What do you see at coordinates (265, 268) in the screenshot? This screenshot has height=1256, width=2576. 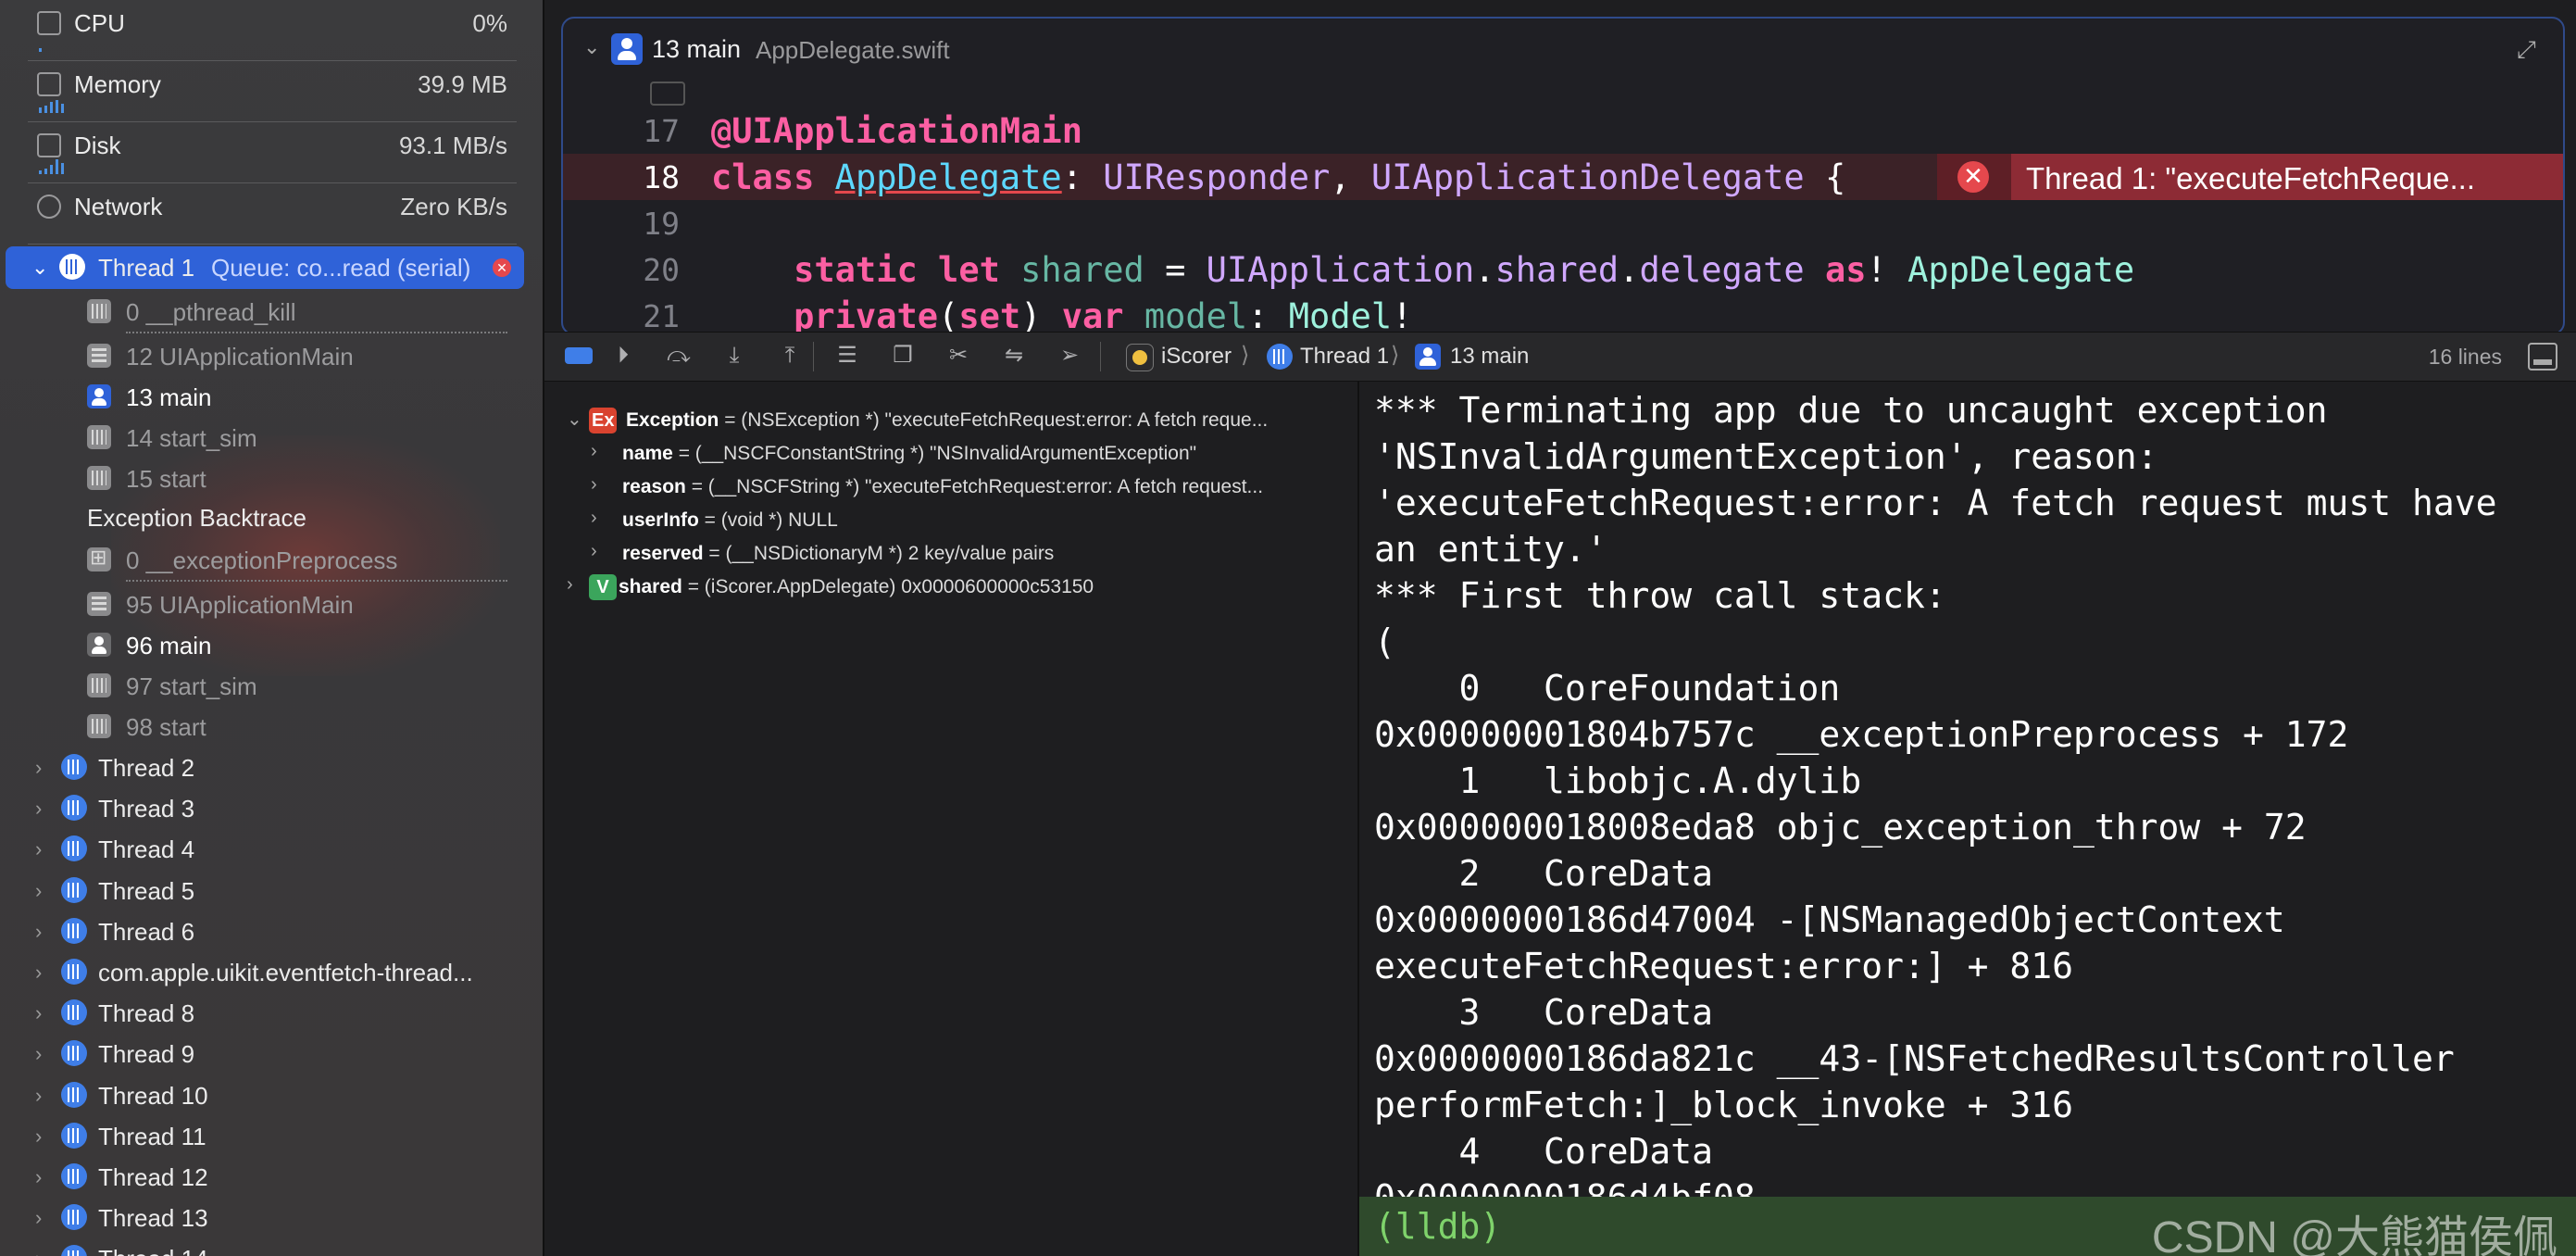 I see `thread-1-row: ⌄ Thread 1 Queue: co...read (serial) ✕` at bounding box center [265, 268].